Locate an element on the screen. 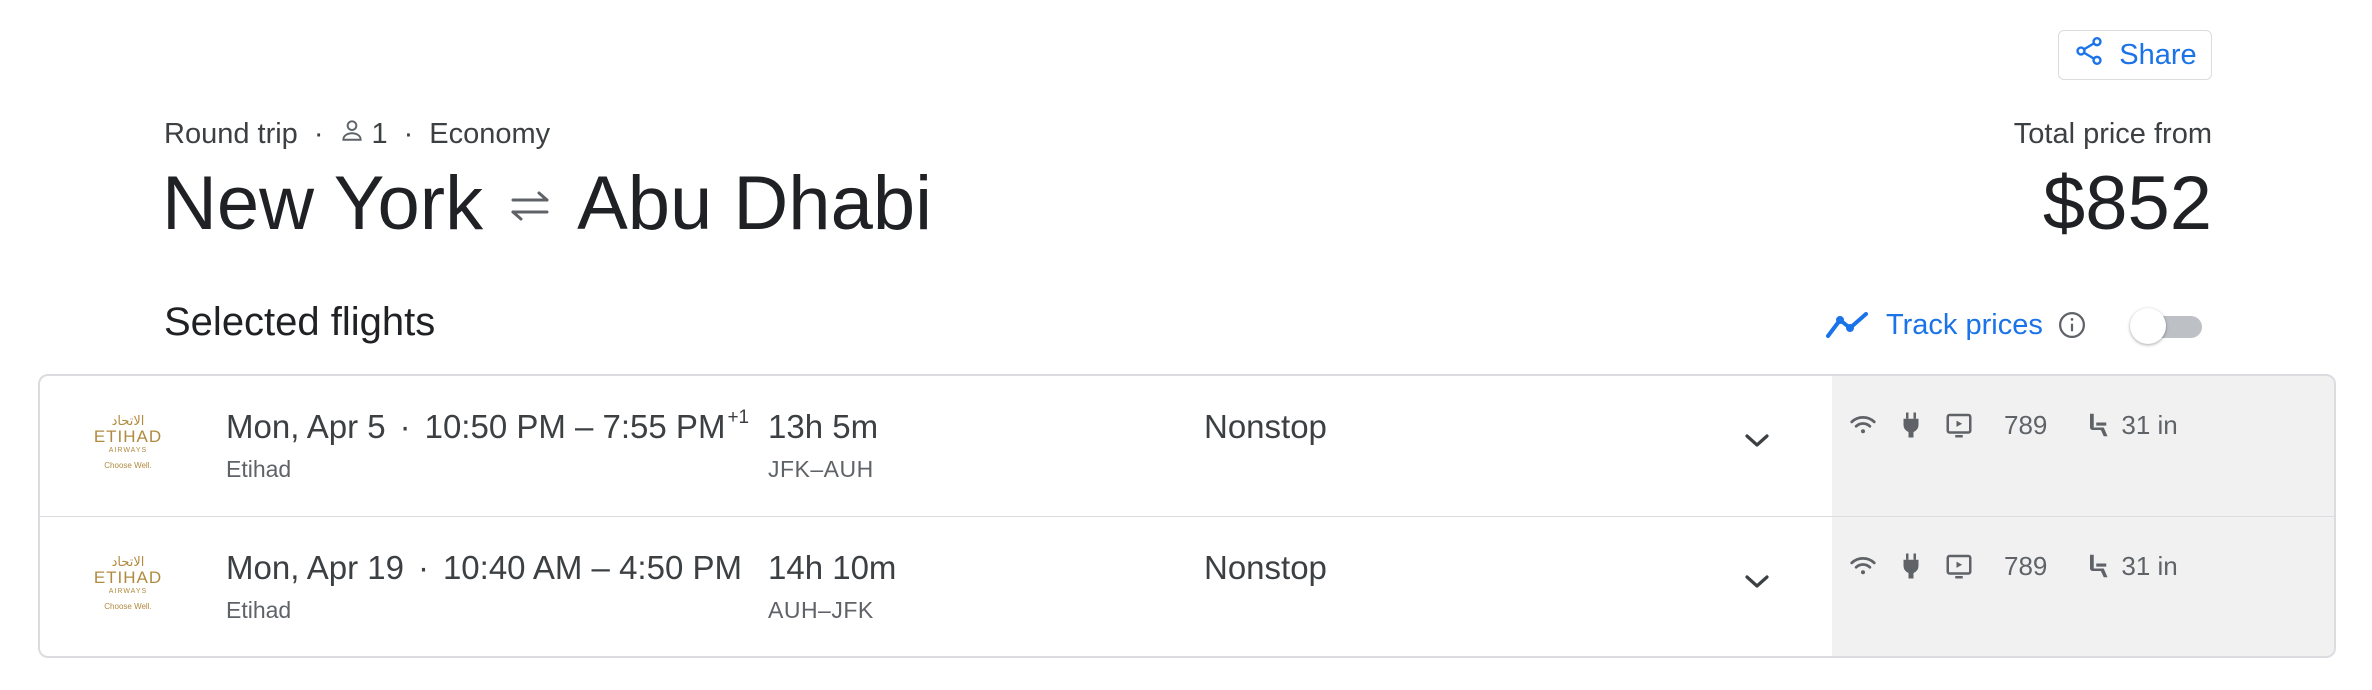 This screenshot has height=690, width=2372. cabin-class: Economy is located at coordinates (490, 133).